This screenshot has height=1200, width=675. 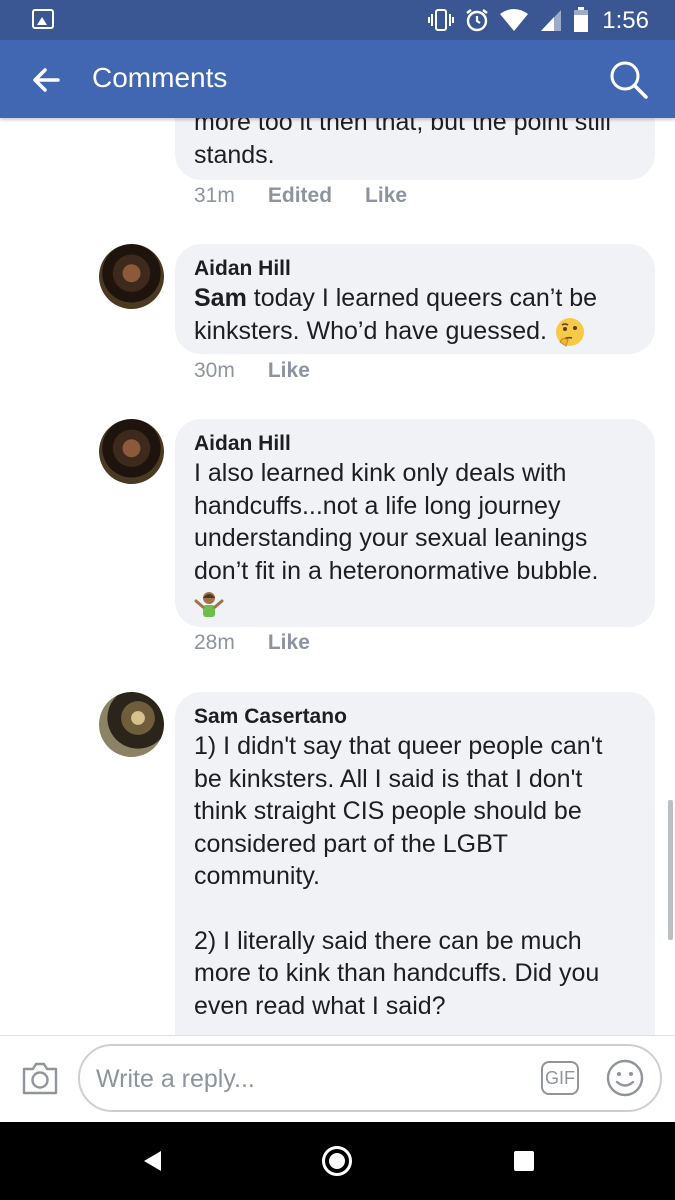 I want to click on comment-actions: 28m Like, so click(x=252, y=643).